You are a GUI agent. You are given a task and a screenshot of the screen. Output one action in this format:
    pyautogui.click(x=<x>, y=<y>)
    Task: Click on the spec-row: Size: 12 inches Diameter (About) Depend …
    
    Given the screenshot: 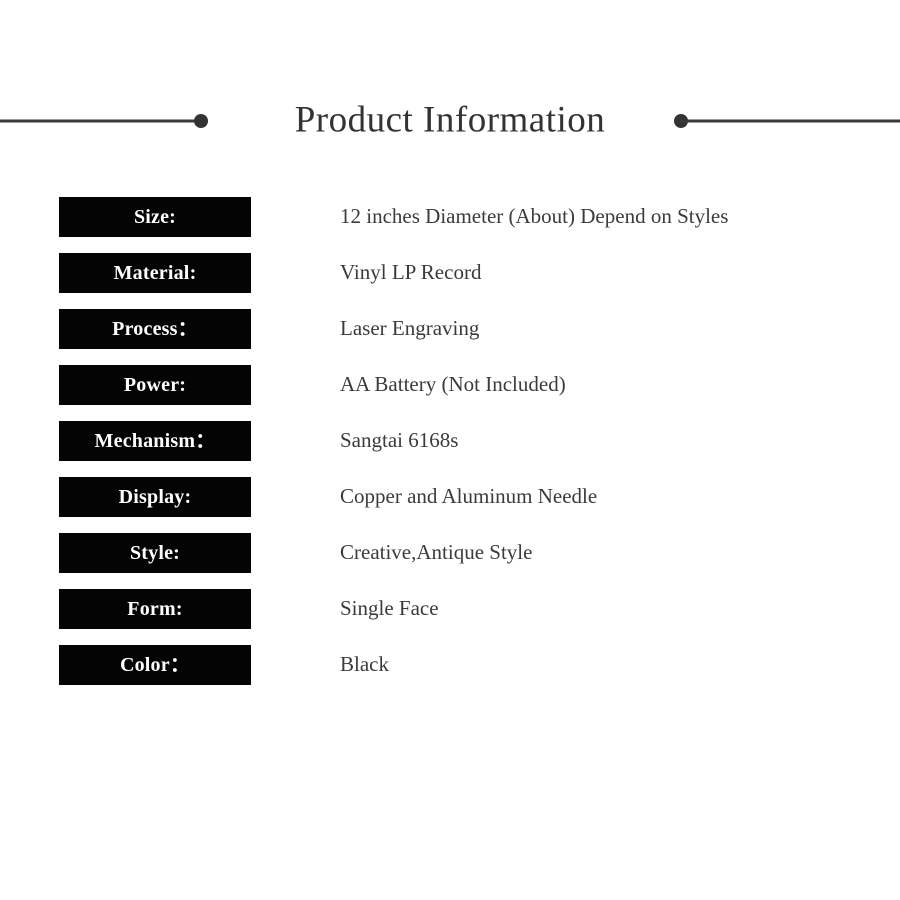 What is the action you would take?
    pyautogui.click(x=476, y=217)
    